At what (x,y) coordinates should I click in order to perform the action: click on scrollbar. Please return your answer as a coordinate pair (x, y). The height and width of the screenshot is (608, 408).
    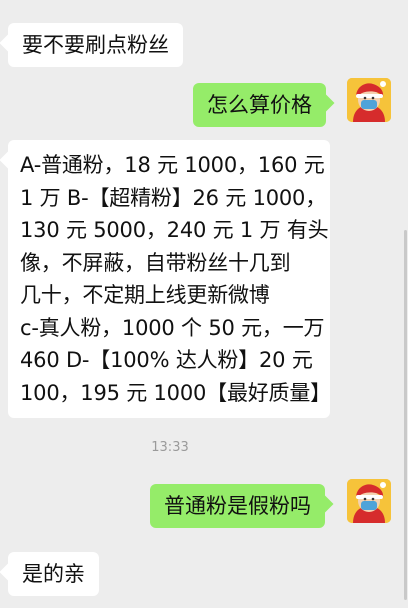
    Looking at the image, I should click on (405, 415).